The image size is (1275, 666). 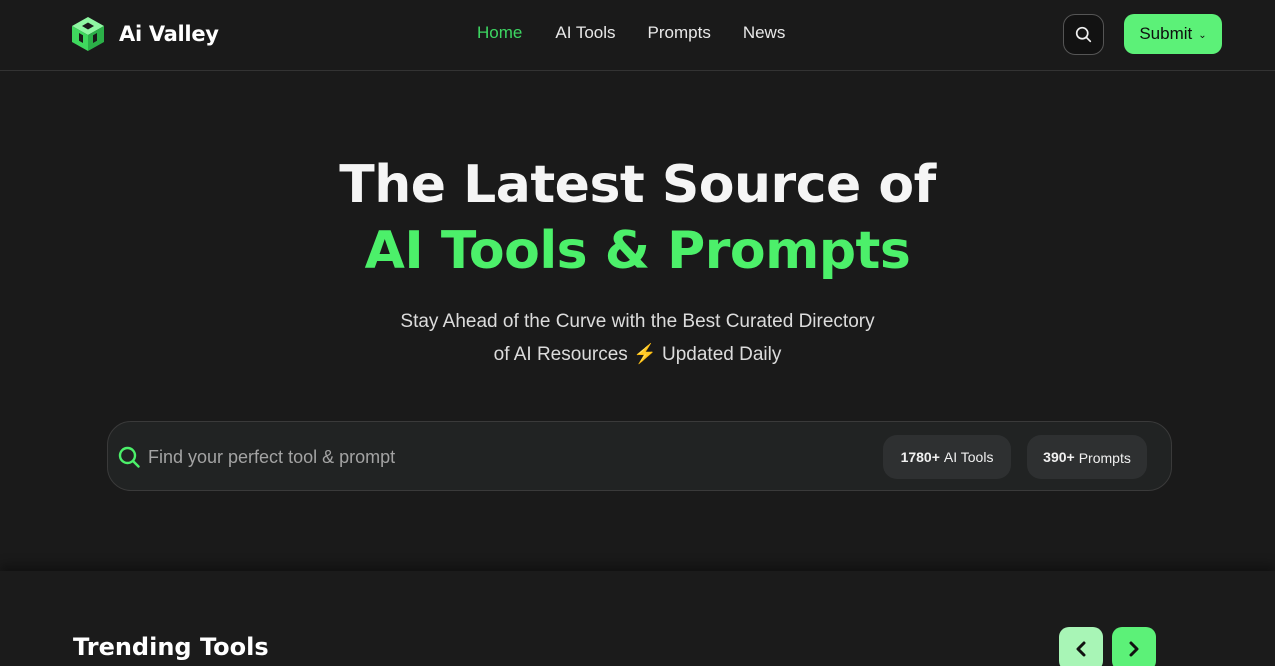 I want to click on main-nav: Home AI Tools Prompts News, so click(x=631, y=33).